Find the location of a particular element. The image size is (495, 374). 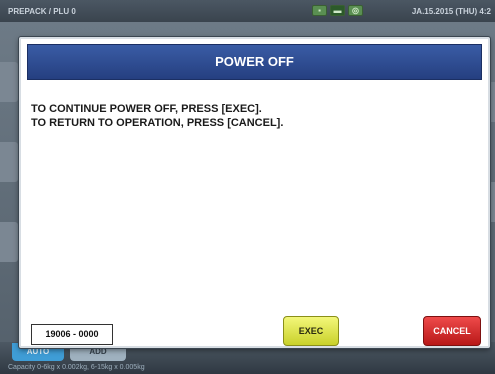

status-icons: ▪ ▬ ◎ is located at coordinates (337, 11).